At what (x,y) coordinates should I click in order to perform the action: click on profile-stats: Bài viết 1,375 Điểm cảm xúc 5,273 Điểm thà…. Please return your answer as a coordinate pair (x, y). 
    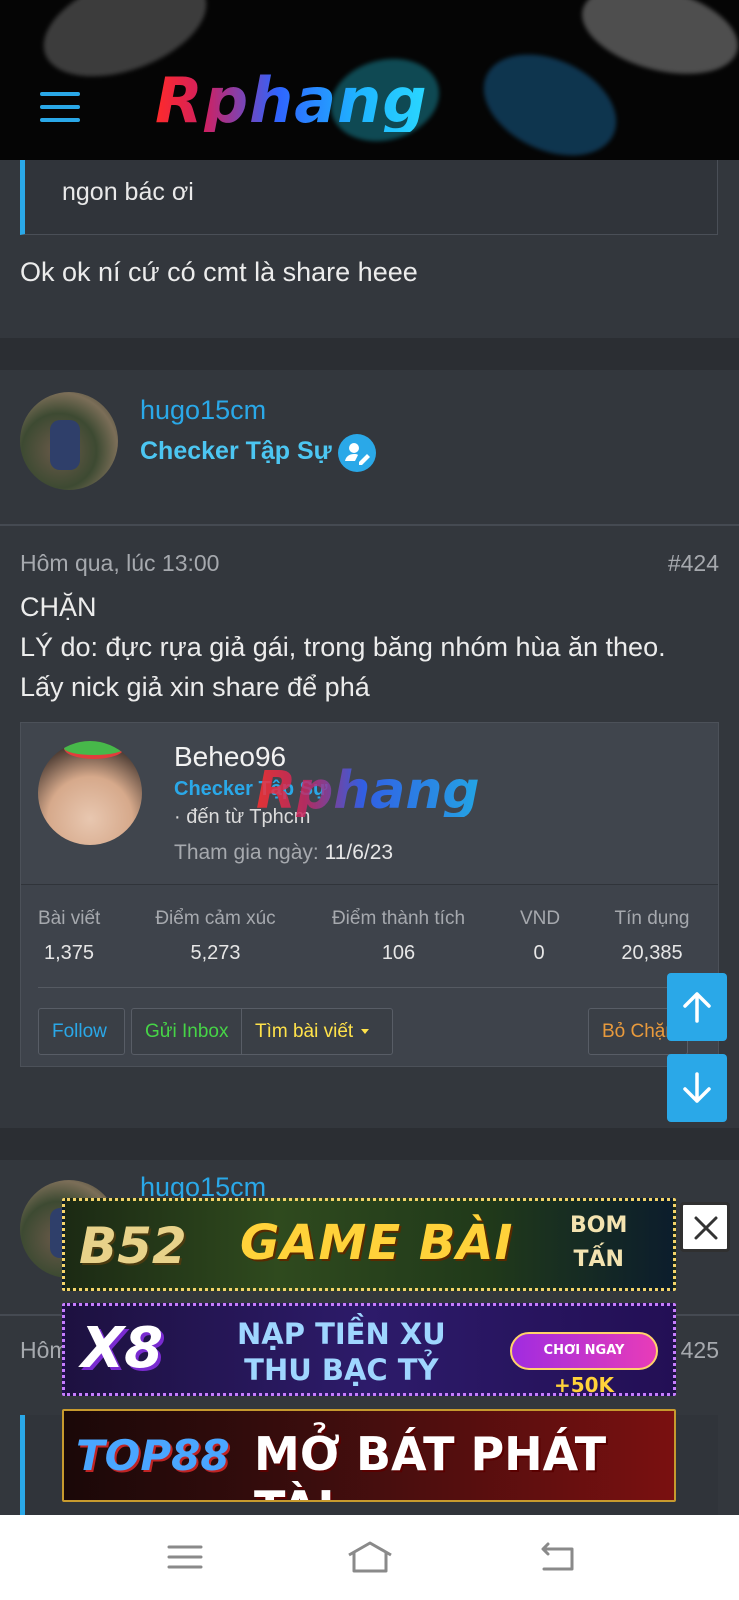
    Looking at the image, I should click on (370, 948).